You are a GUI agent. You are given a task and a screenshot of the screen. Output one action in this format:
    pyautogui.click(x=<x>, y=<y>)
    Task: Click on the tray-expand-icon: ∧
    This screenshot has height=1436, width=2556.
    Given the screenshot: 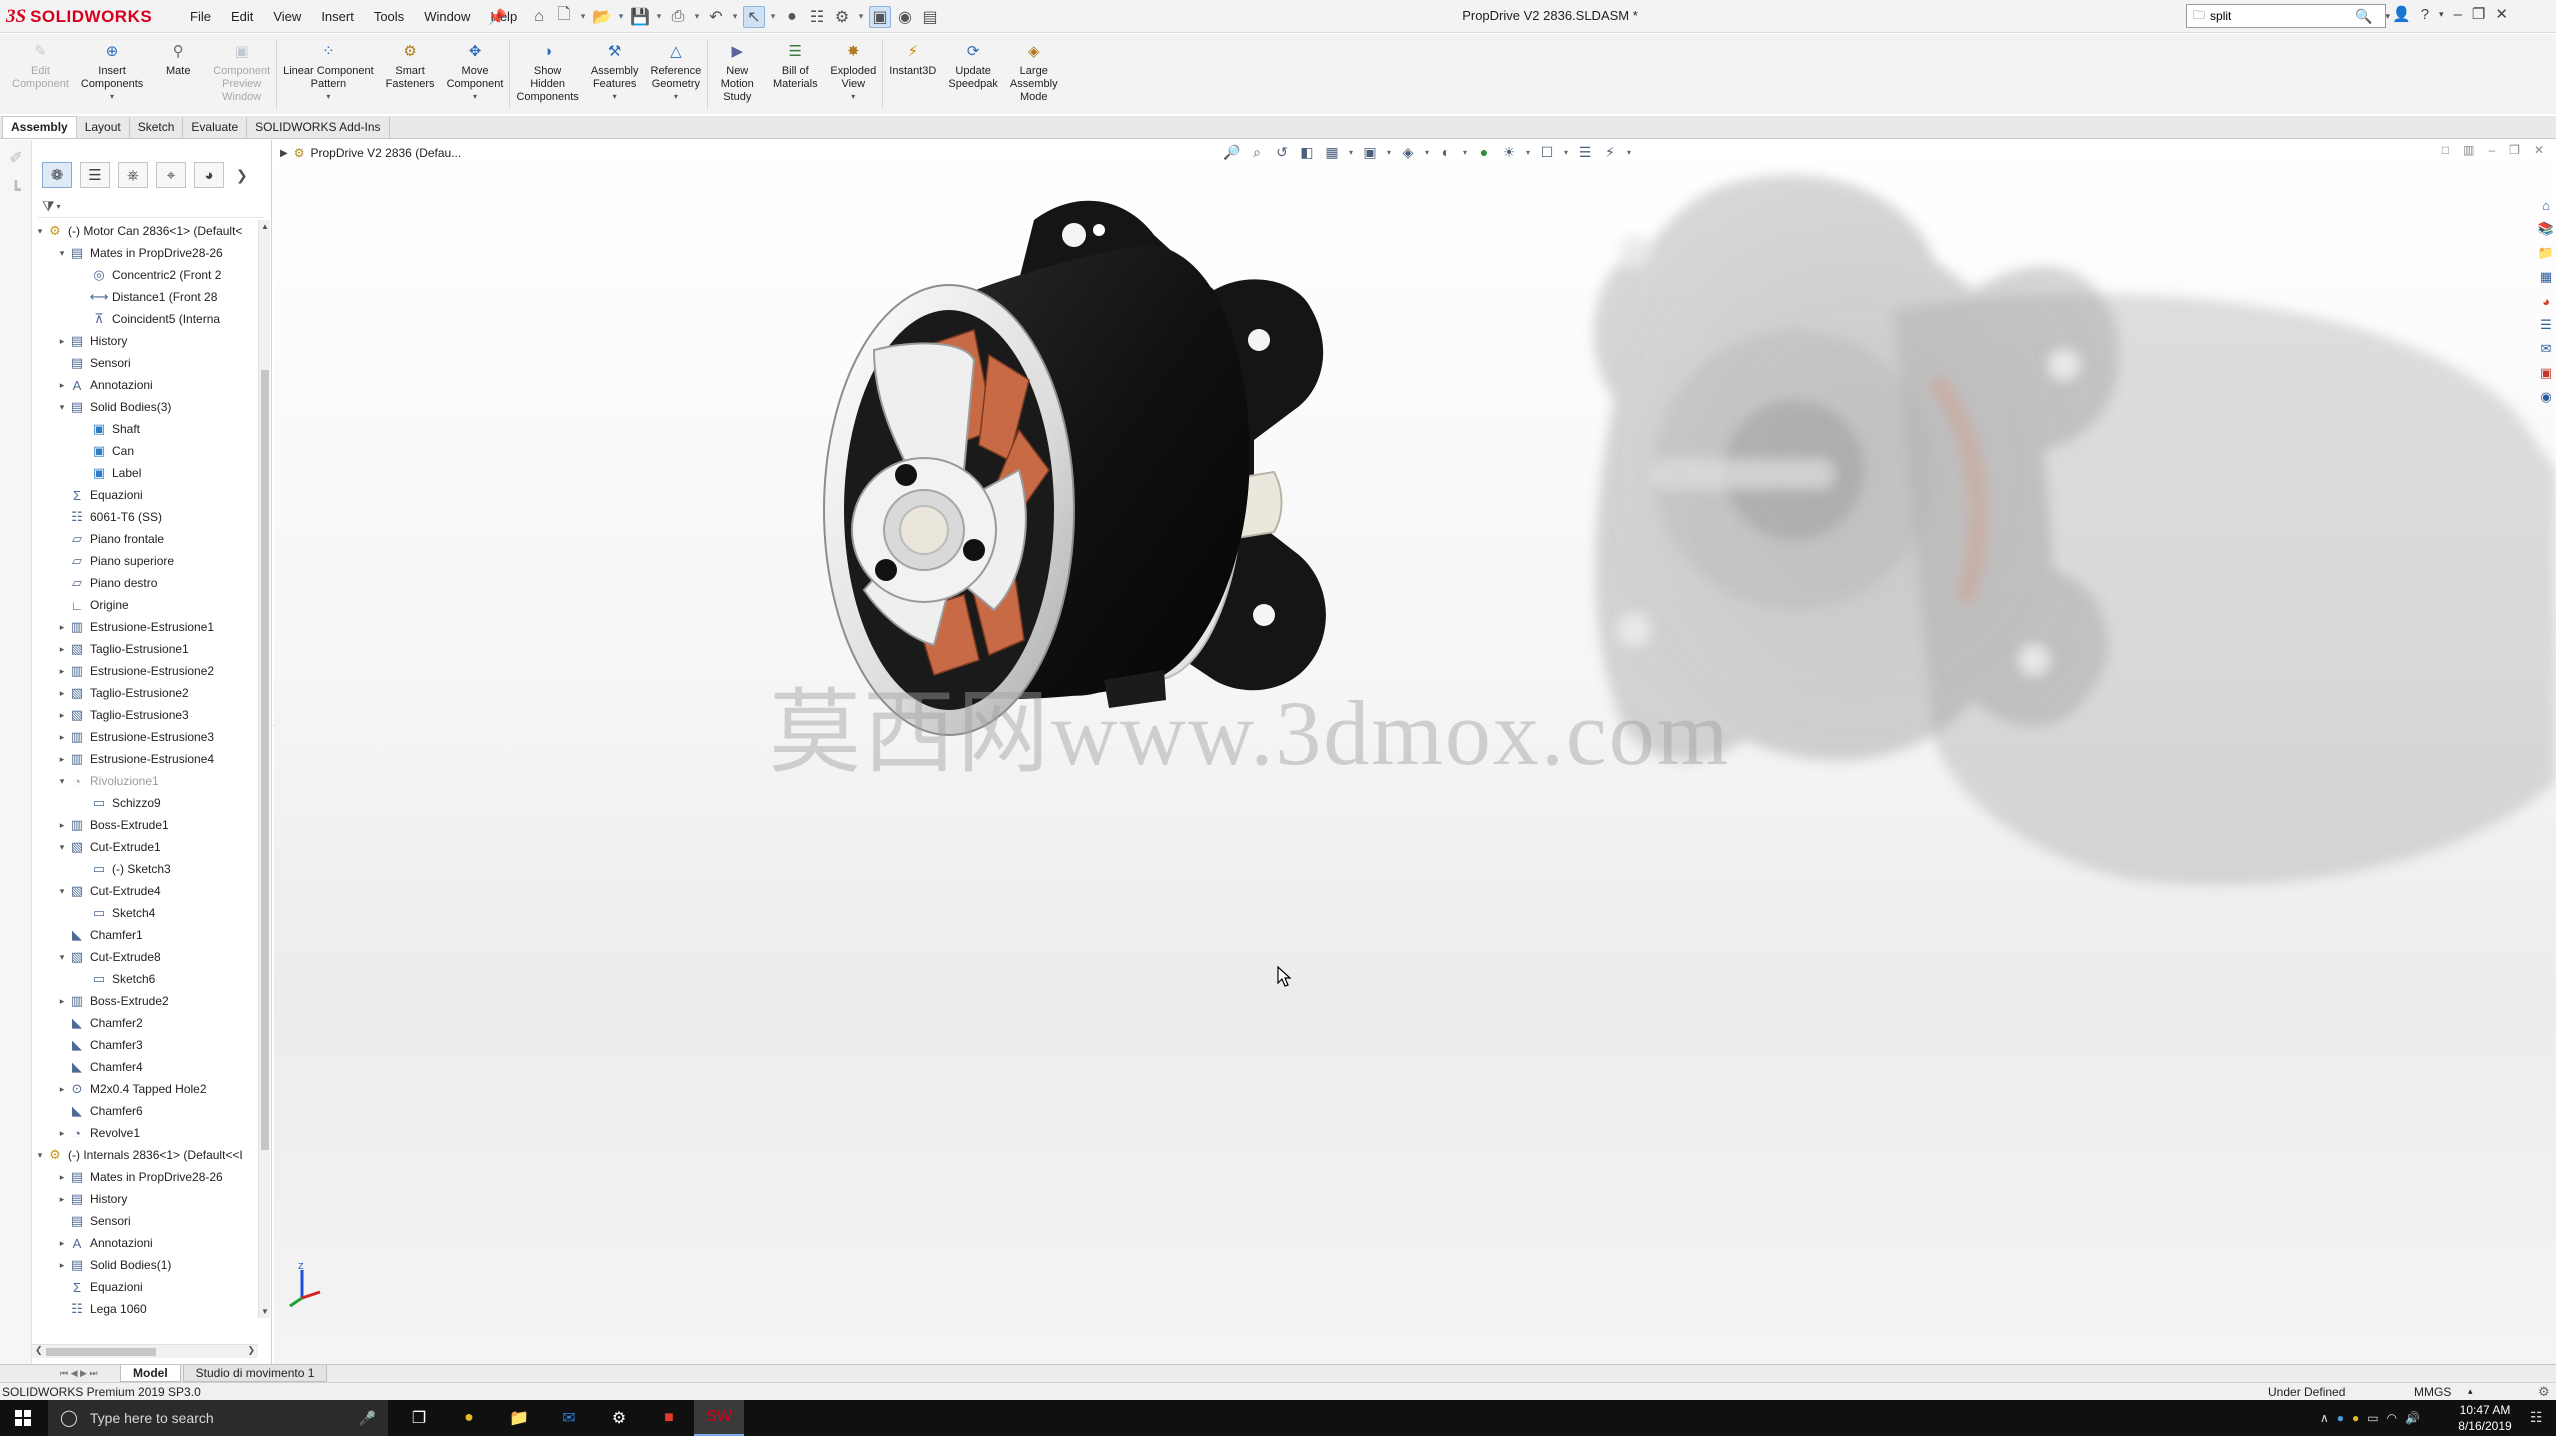 What is the action you would take?
    pyautogui.click(x=2324, y=1418)
    